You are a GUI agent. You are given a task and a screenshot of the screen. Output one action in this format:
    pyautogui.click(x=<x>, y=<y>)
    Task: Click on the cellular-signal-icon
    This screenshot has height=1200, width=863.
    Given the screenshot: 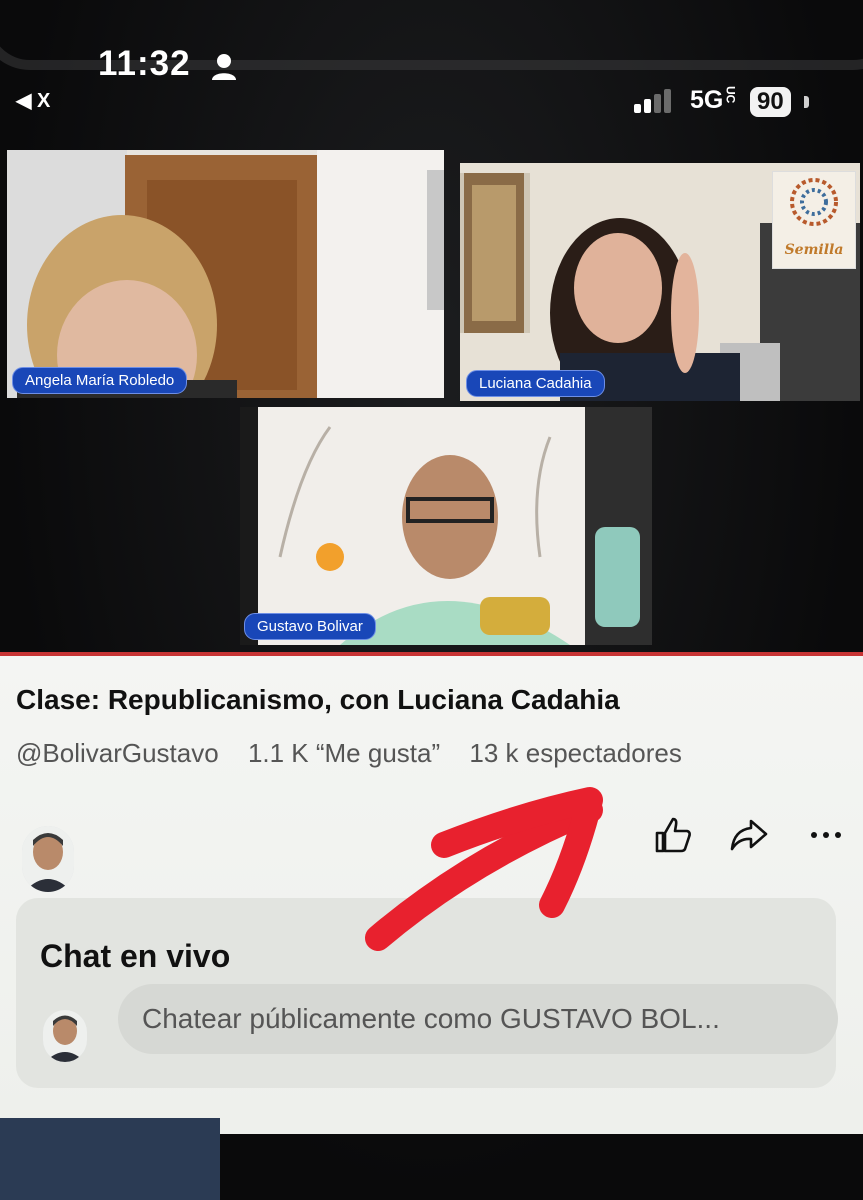 What is the action you would take?
    pyautogui.click(x=652, y=101)
    